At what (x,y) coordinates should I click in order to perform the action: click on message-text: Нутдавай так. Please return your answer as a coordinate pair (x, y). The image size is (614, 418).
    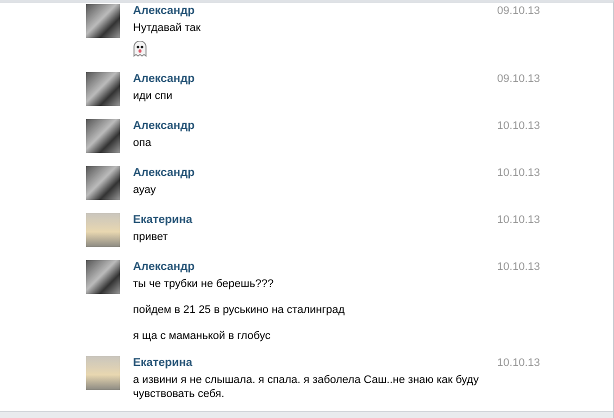
    Looking at the image, I should click on (167, 28).